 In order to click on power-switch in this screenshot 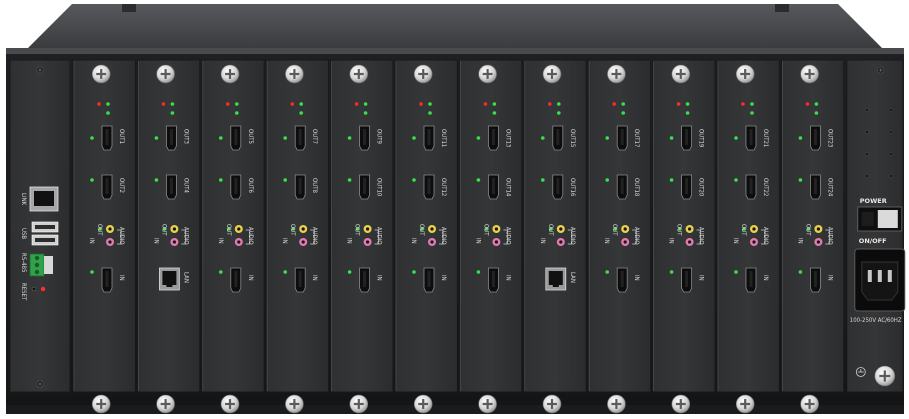, I will do `click(880, 219)`.